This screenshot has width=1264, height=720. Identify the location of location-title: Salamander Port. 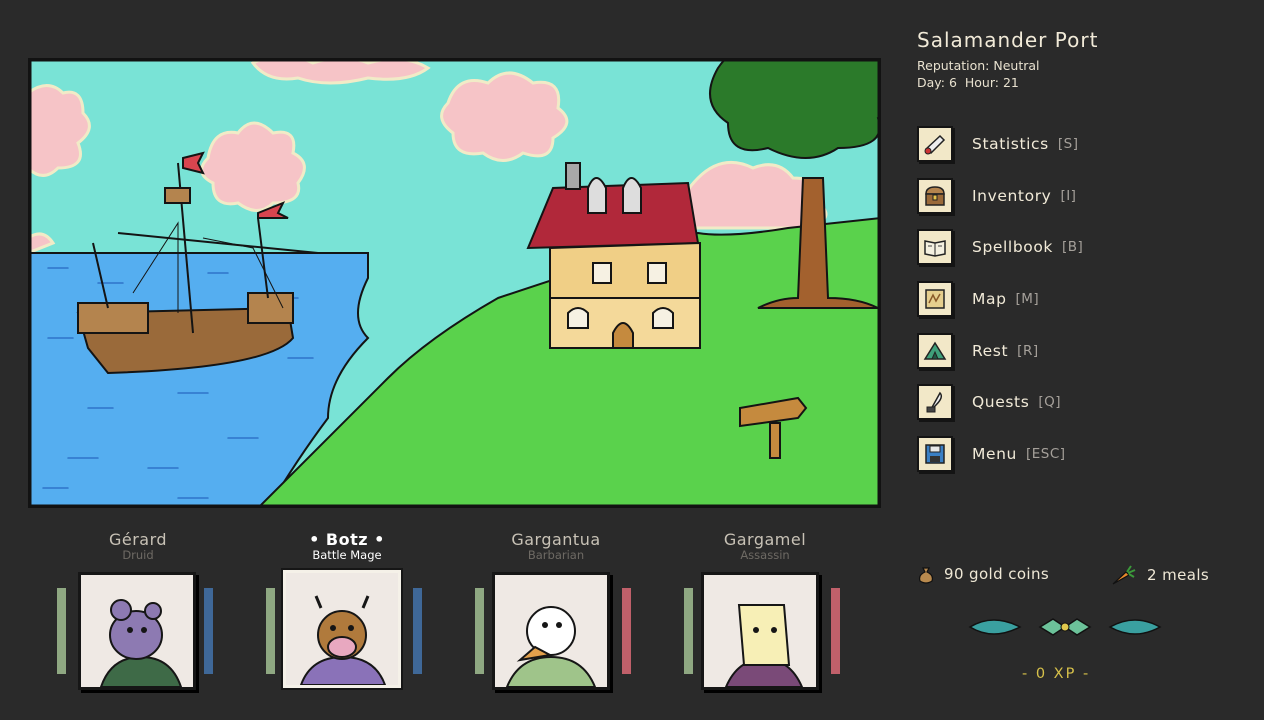
(1008, 40).